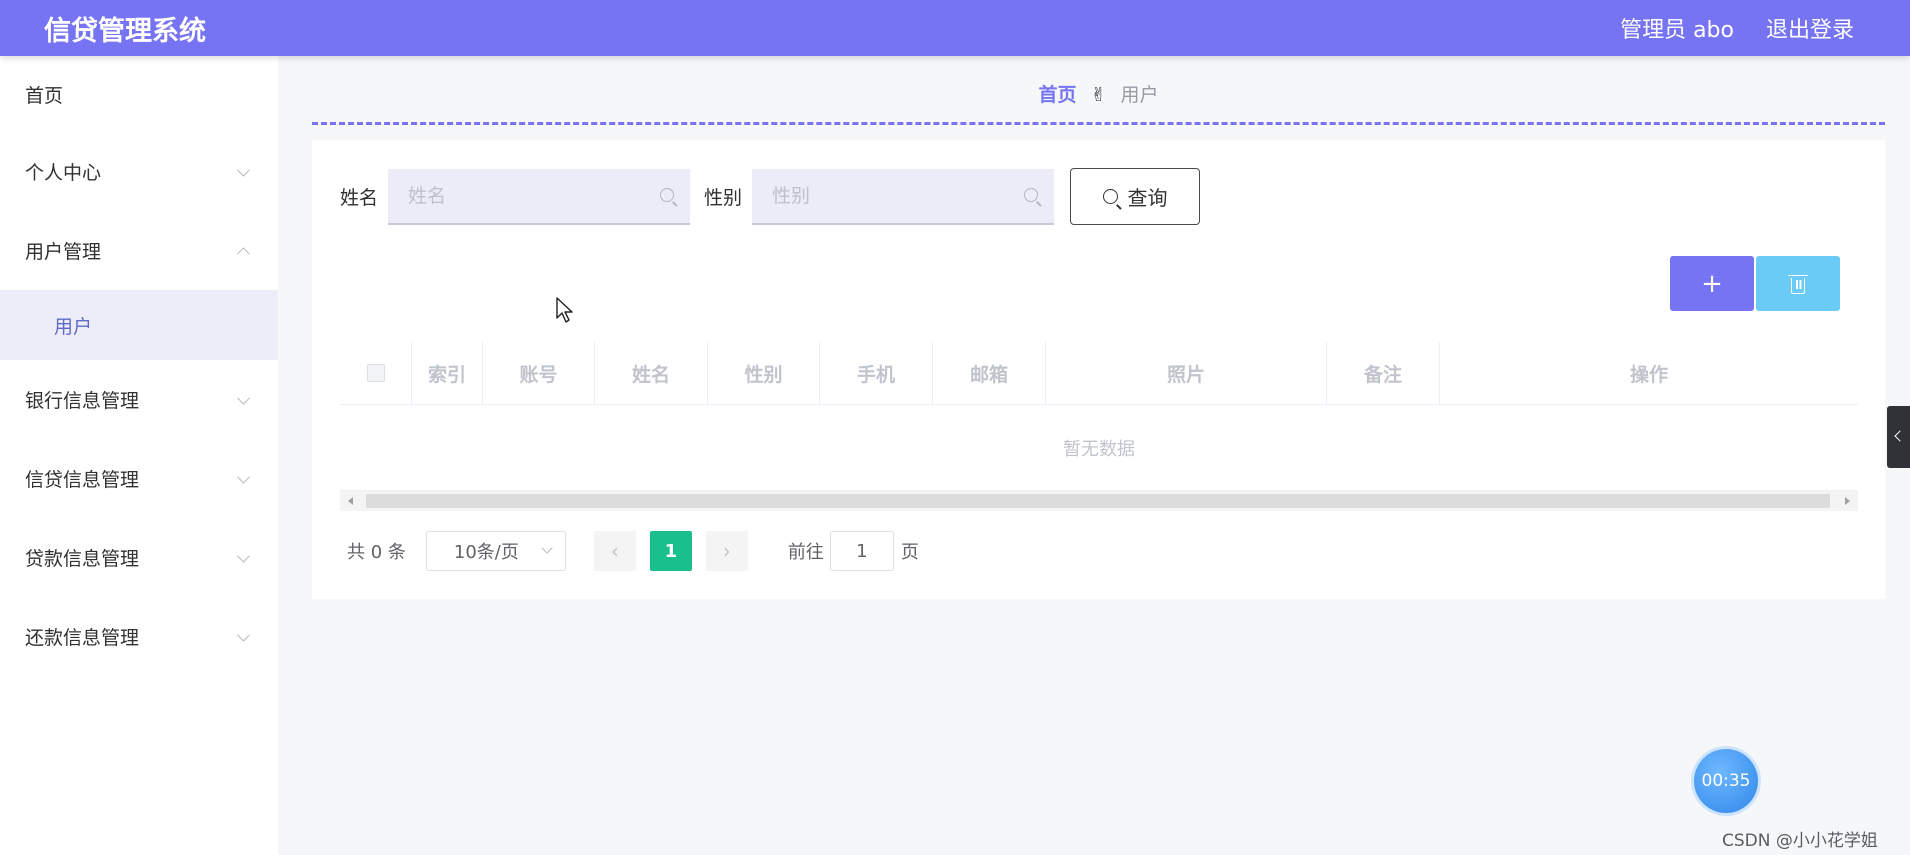 The height and width of the screenshot is (855, 1910). I want to click on scroll-left-icon, so click(350, 501).